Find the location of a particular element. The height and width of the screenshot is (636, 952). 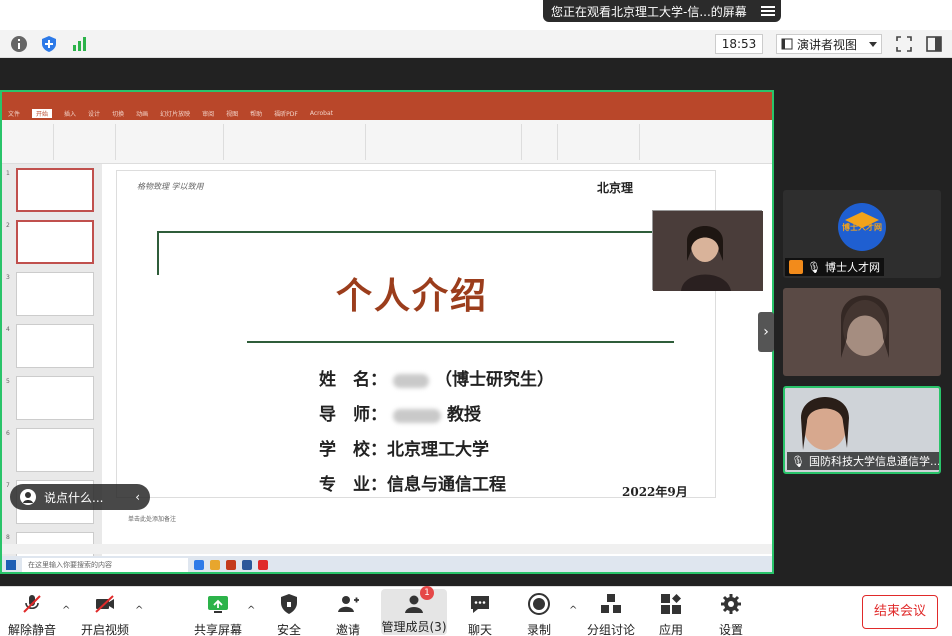

row-label: 学 校： is located at coordinates (353, 450).